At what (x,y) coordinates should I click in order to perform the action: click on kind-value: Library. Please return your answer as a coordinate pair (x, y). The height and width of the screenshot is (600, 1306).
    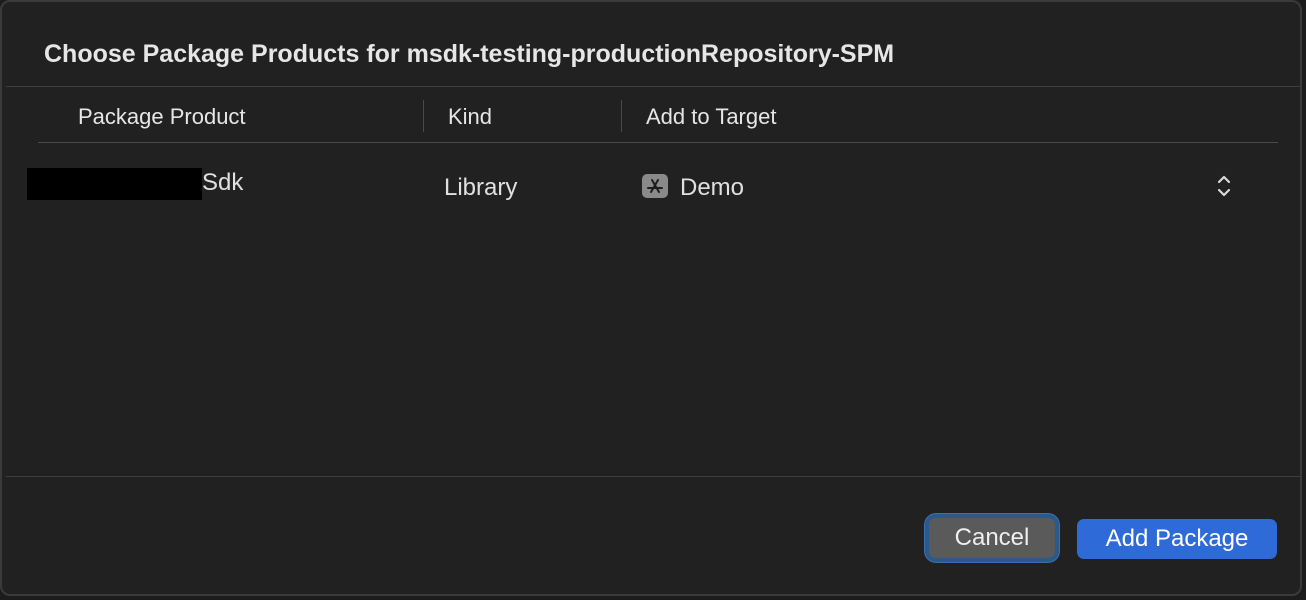
    Looking at the image, I should click on (481, 187).